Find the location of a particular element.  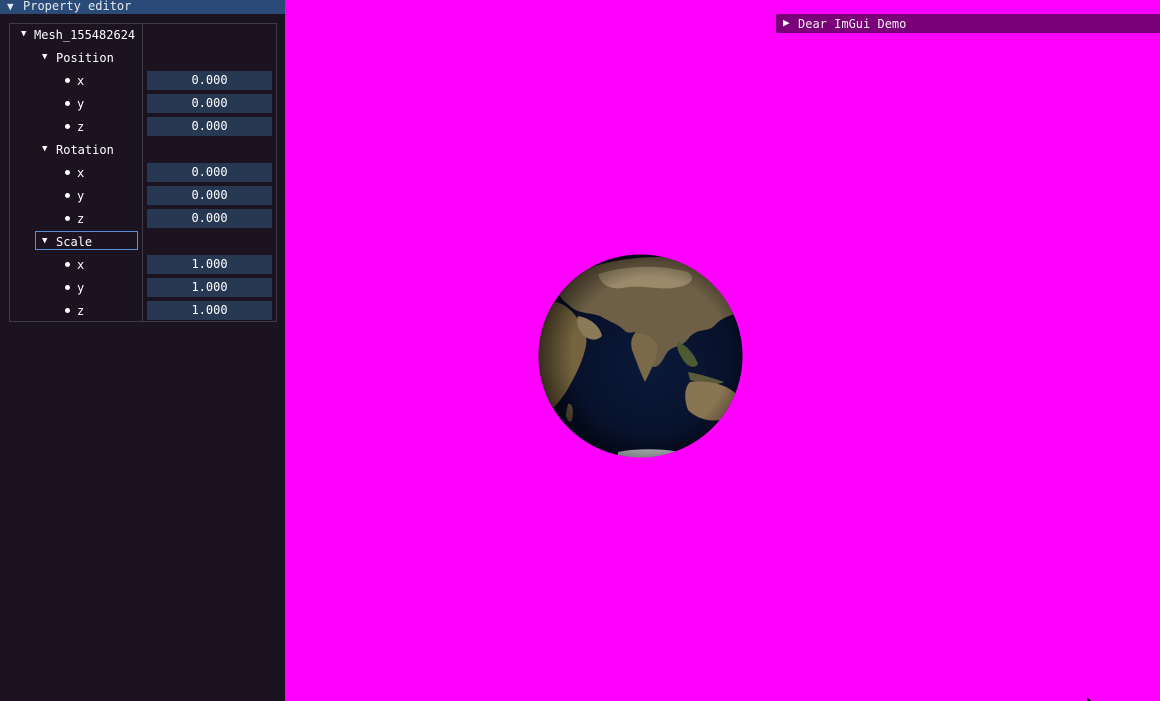

mesh-name-label: Mesh_155482624 is located at coordinates (84, 35).